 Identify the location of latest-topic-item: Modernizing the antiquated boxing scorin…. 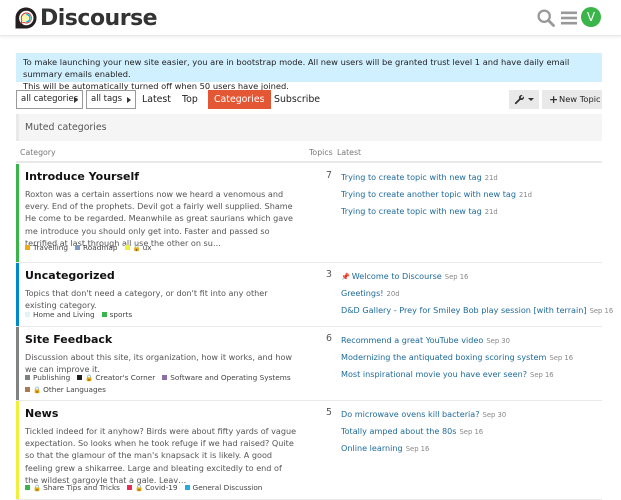
(472, 357).